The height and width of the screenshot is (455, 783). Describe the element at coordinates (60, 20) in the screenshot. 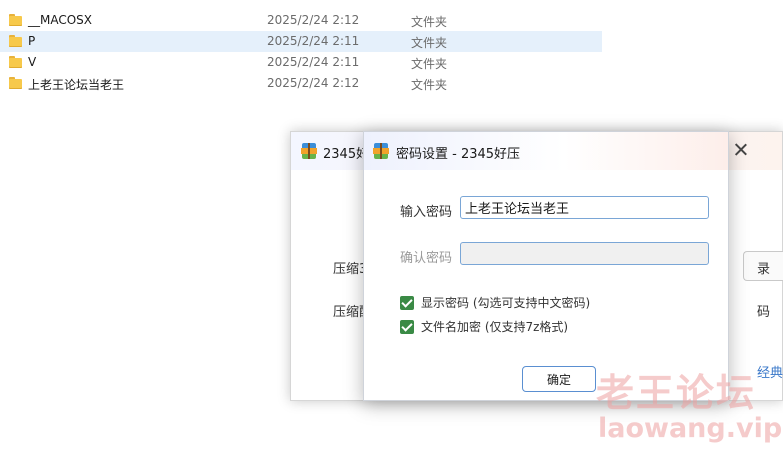

I see `file-name: __MACOSX` at that location.